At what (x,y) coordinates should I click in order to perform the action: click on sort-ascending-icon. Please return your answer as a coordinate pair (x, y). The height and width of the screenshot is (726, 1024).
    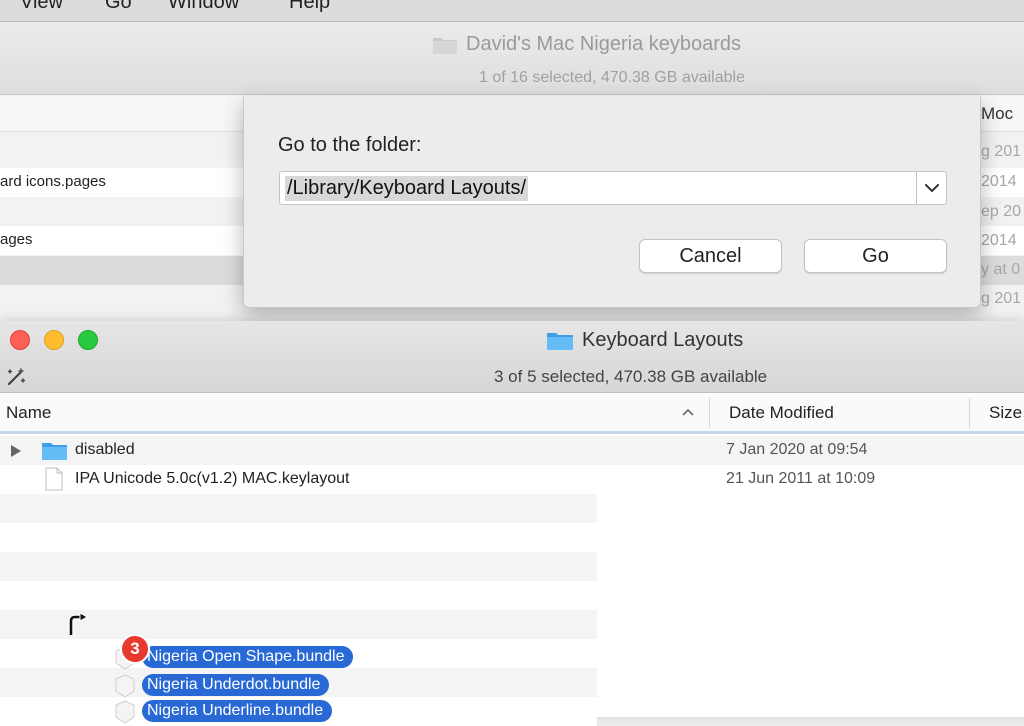
    Looking at the image, I should click on (688, 412).